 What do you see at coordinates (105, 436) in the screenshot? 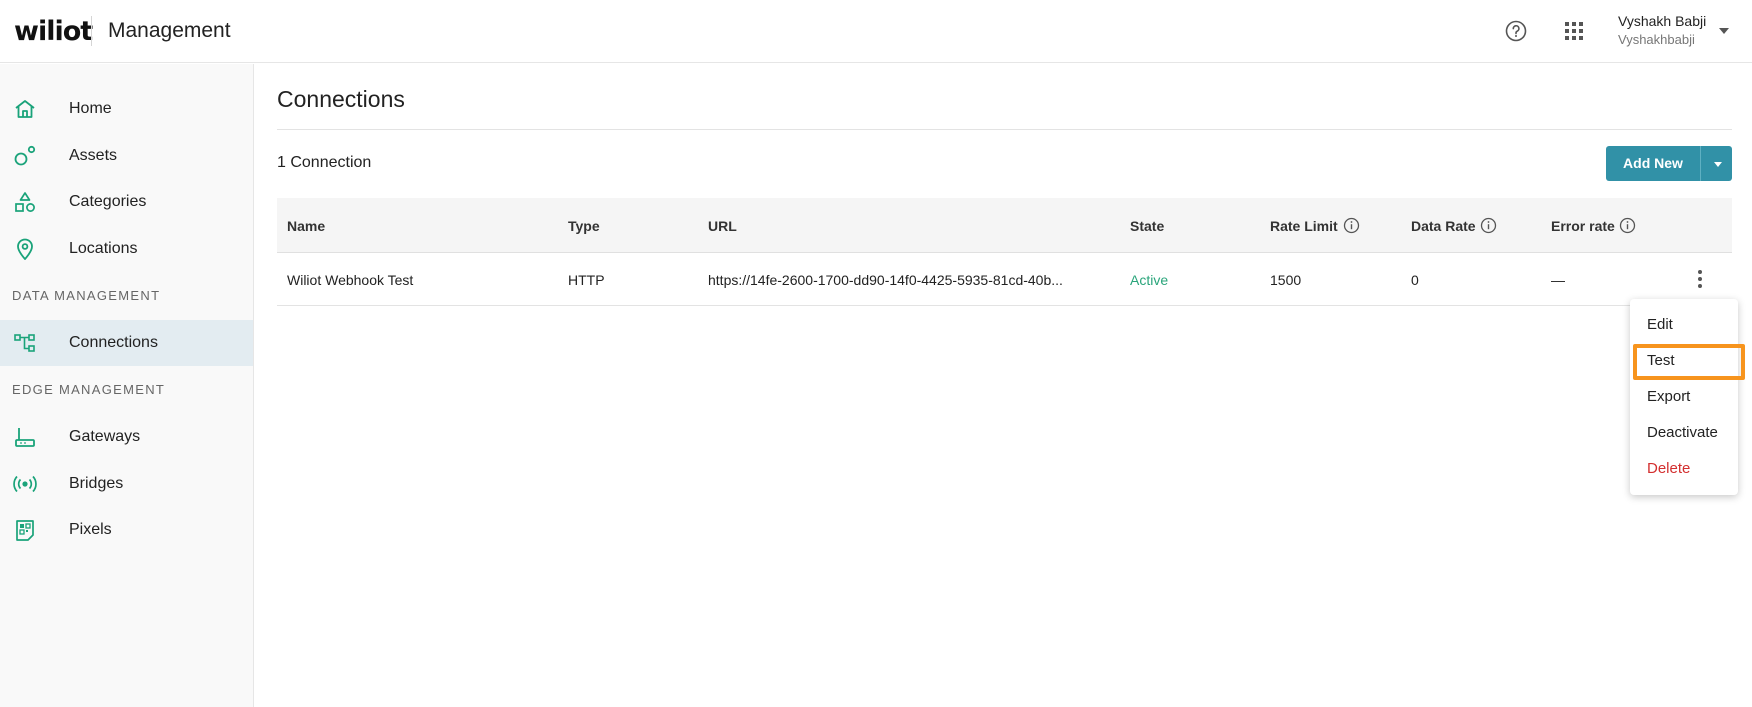
I see `sidebar-item-label: Gateways` at bounding box center [105, 436].